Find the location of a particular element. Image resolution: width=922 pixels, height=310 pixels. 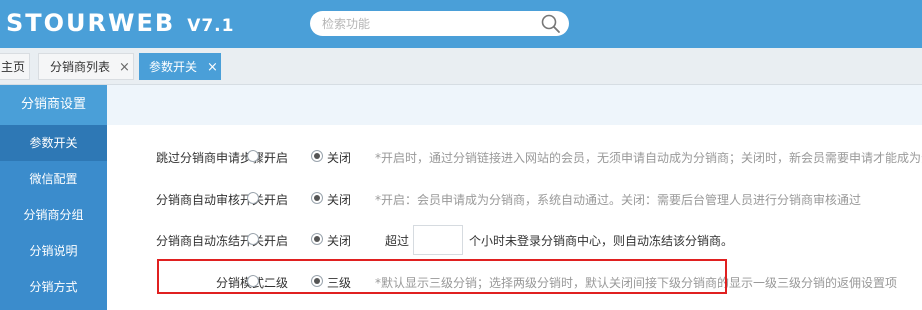

tab-distributor-list: 分销商列表 × is located at coordinates (86, 66).